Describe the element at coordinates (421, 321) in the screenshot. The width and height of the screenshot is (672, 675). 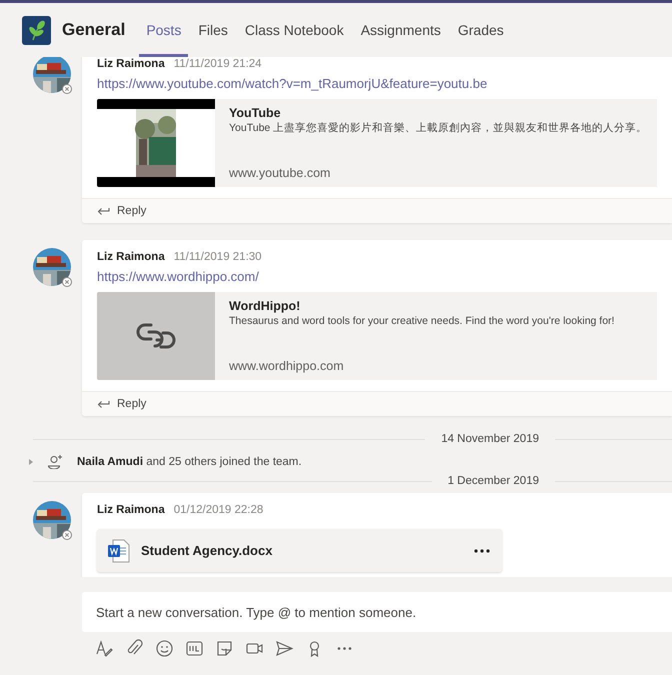
I see `preview-description: Thesaurus and word tools for your creative needs. Find the word you're looking for!` at that location.